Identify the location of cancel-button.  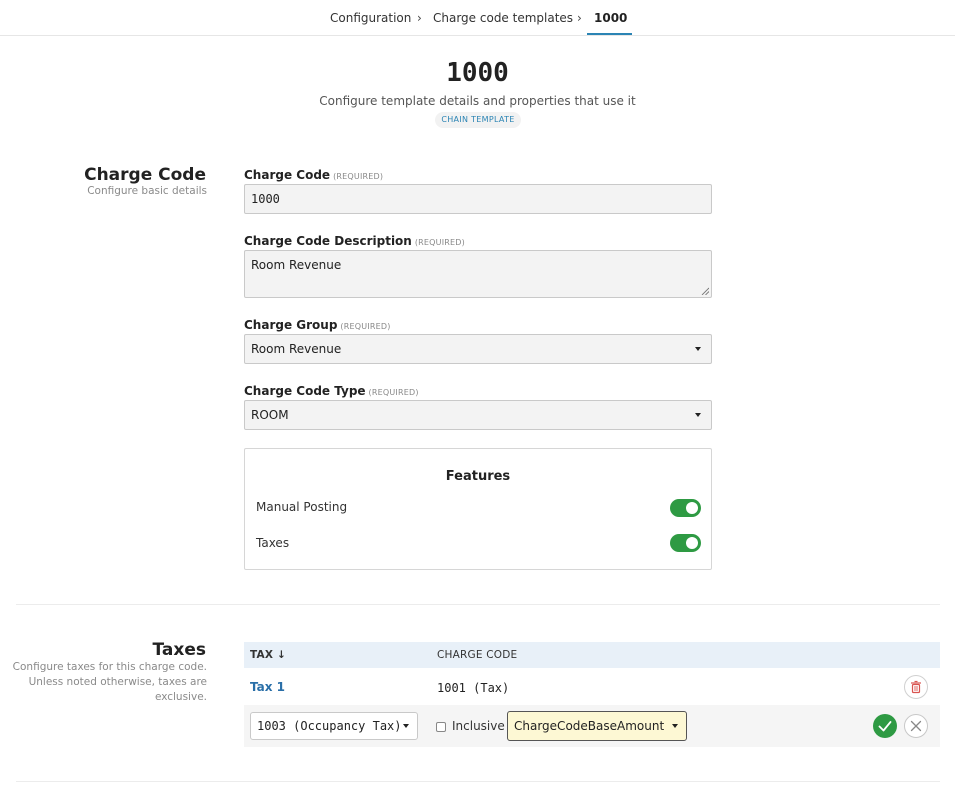
(916, 726).